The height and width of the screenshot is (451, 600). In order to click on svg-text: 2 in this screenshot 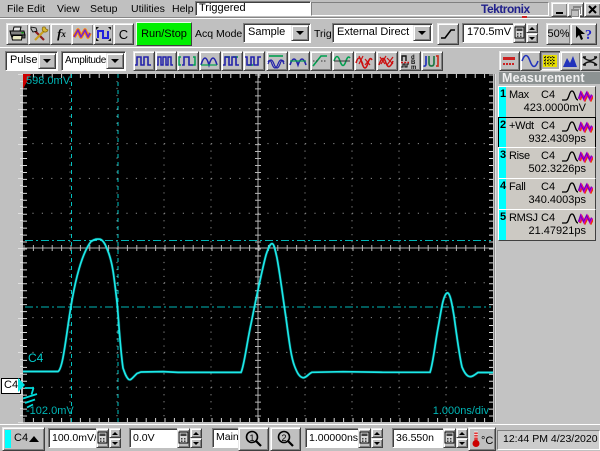, I will do `click(284, 438)`.